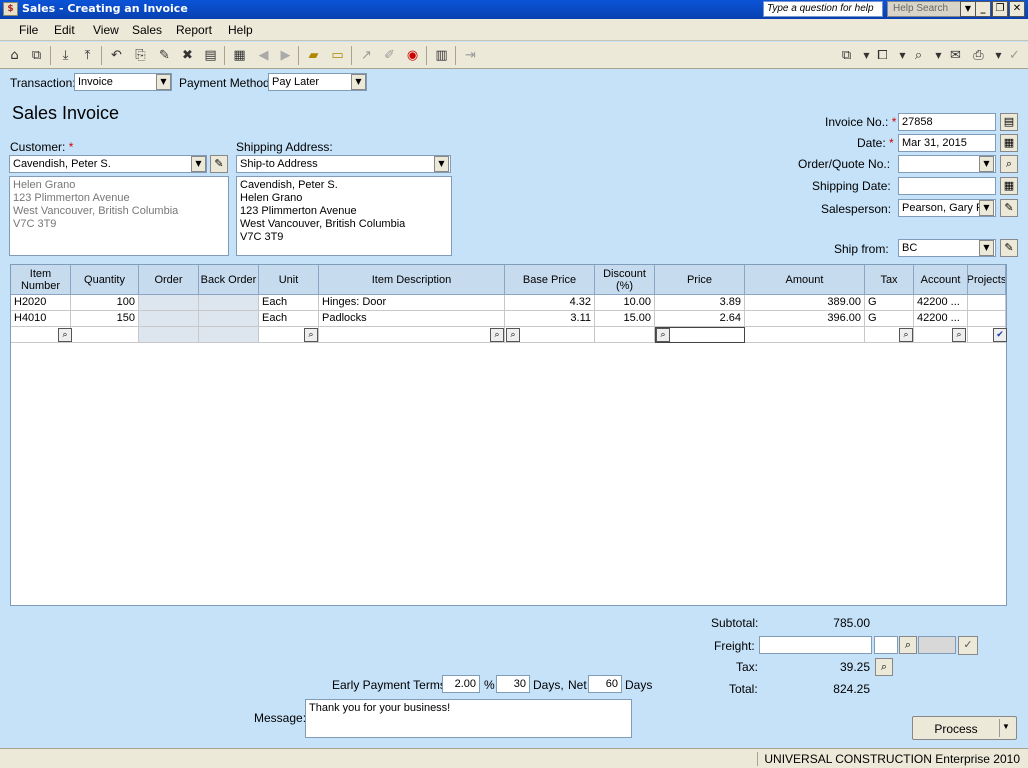  Describe the element at coordinates (187, 55) in the screenshot. I see `remove-icon: ✖` at that location.